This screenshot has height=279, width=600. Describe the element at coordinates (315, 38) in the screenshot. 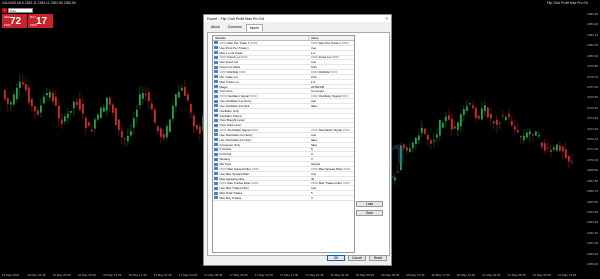

I see `column-value: Value` at that location.